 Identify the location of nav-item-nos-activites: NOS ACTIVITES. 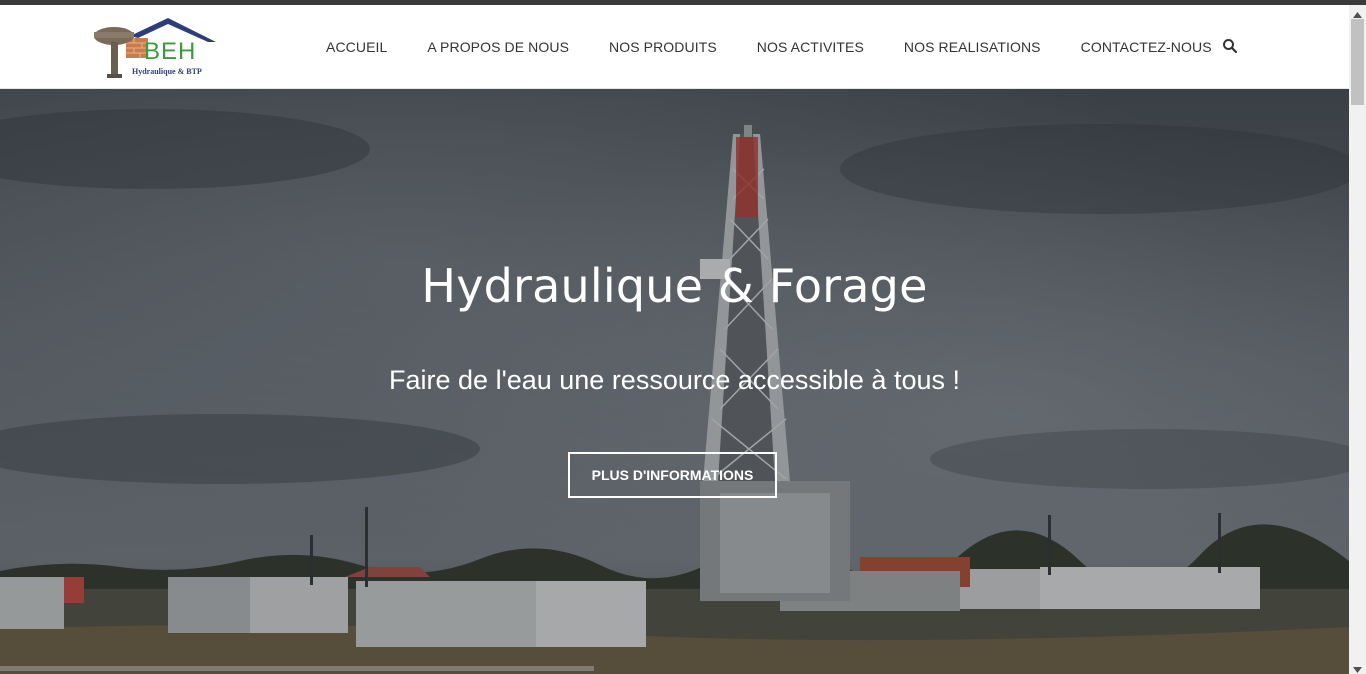
(810, 47).